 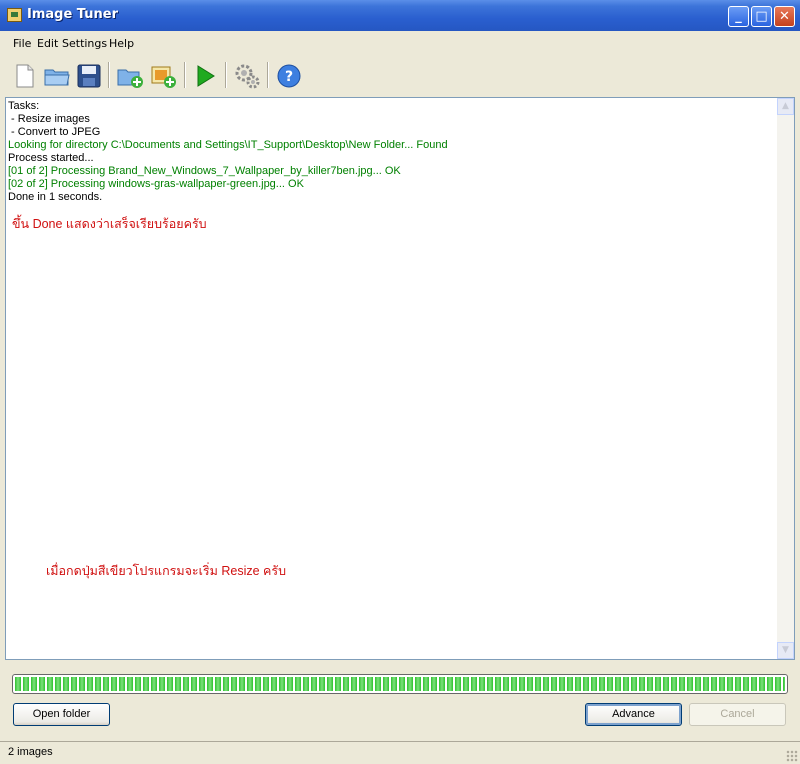 I want to click on status-bar: 2 images, so click(x=400, y=752).